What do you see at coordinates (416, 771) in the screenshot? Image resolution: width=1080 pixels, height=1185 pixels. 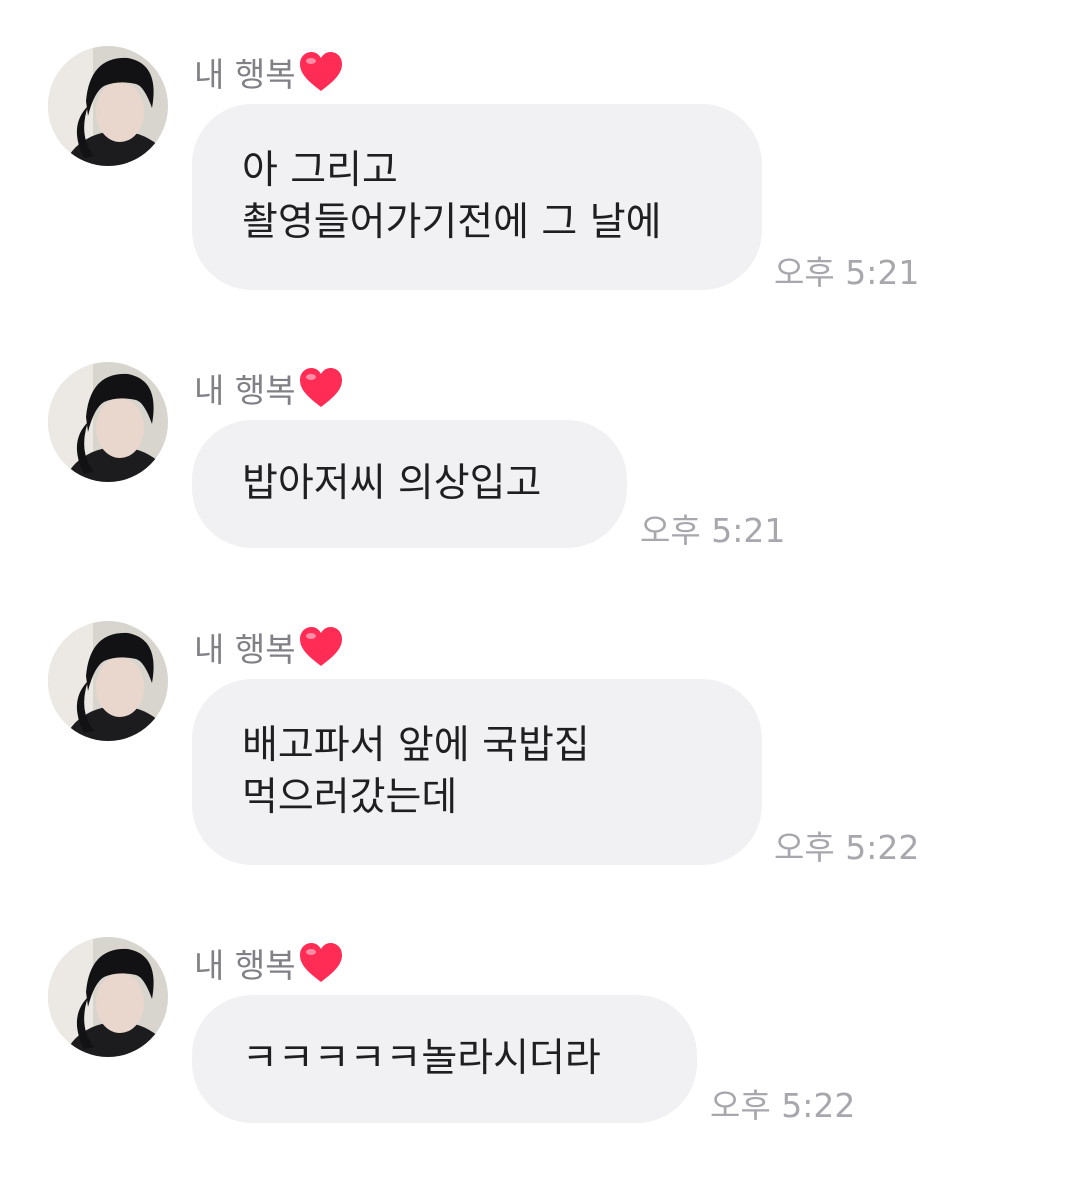 I see `message-text: 배고파서 앞에 국밥집 먹으러갔는데` at bounding box center [416, 771].